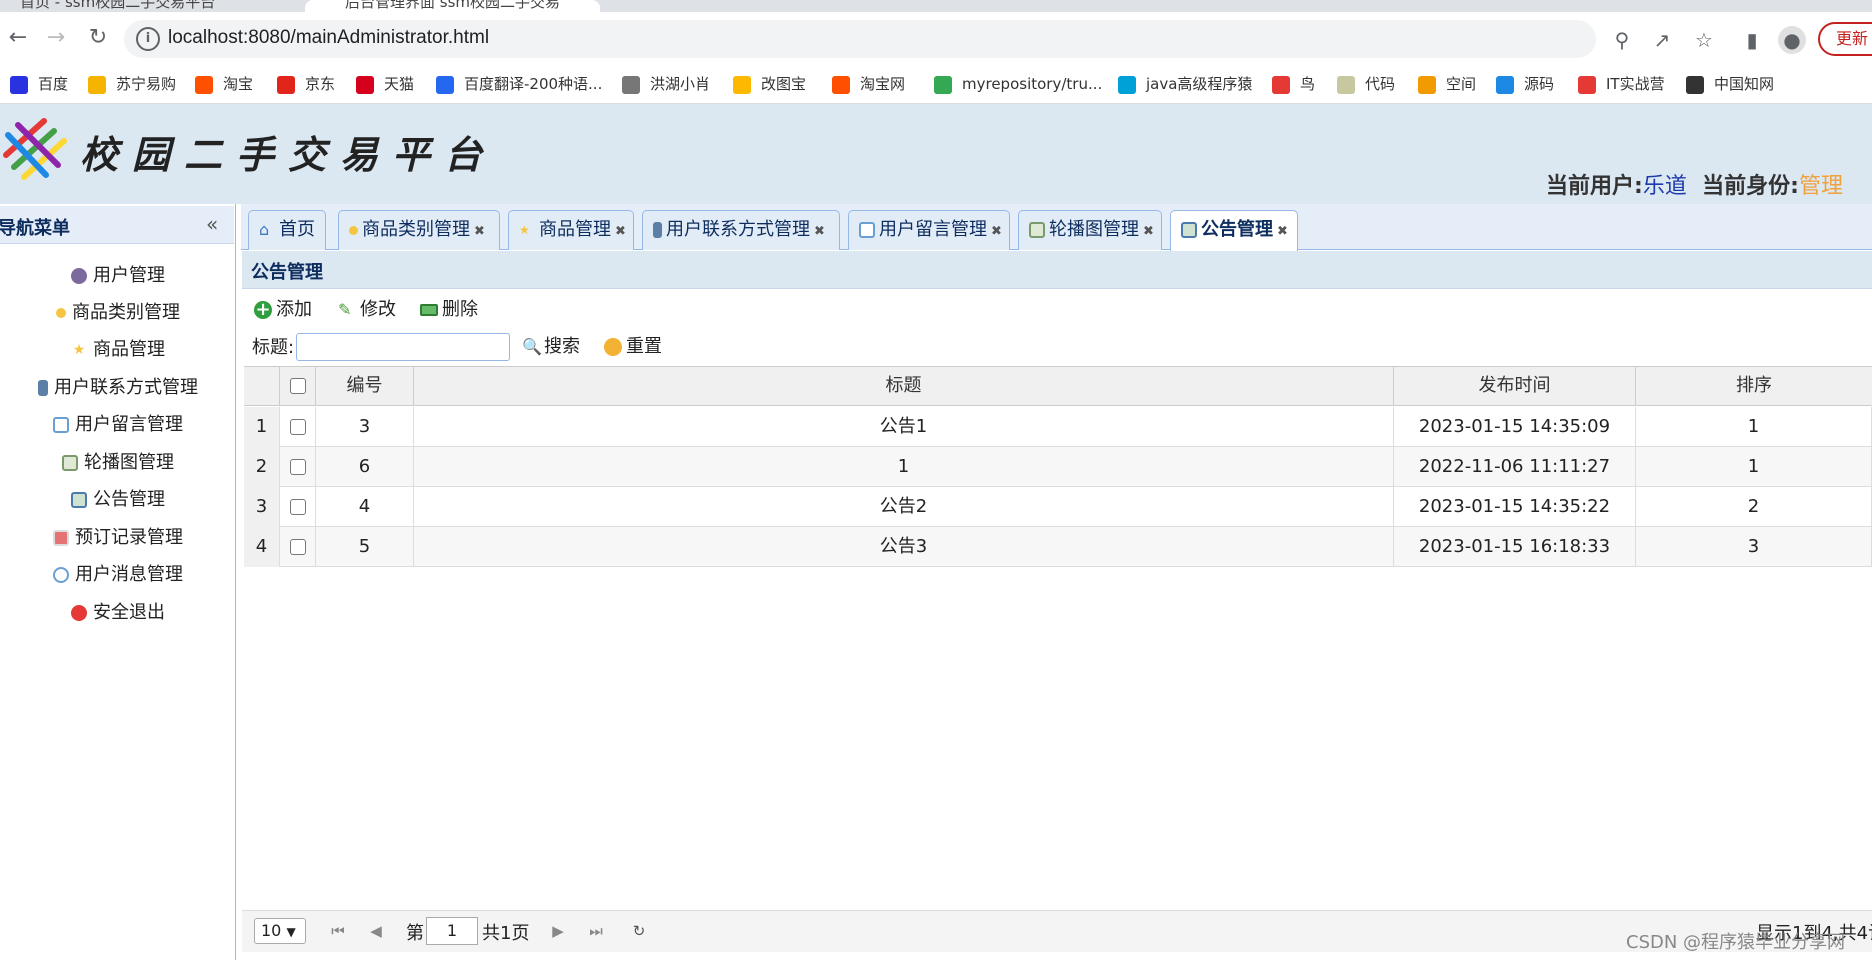 This screenshot has width=1872, height=960. Describe the element at coordinates (1694, 184) in the screenshot. I see `user-info: 当前用户:乐道 当前身份:管理` at that location.